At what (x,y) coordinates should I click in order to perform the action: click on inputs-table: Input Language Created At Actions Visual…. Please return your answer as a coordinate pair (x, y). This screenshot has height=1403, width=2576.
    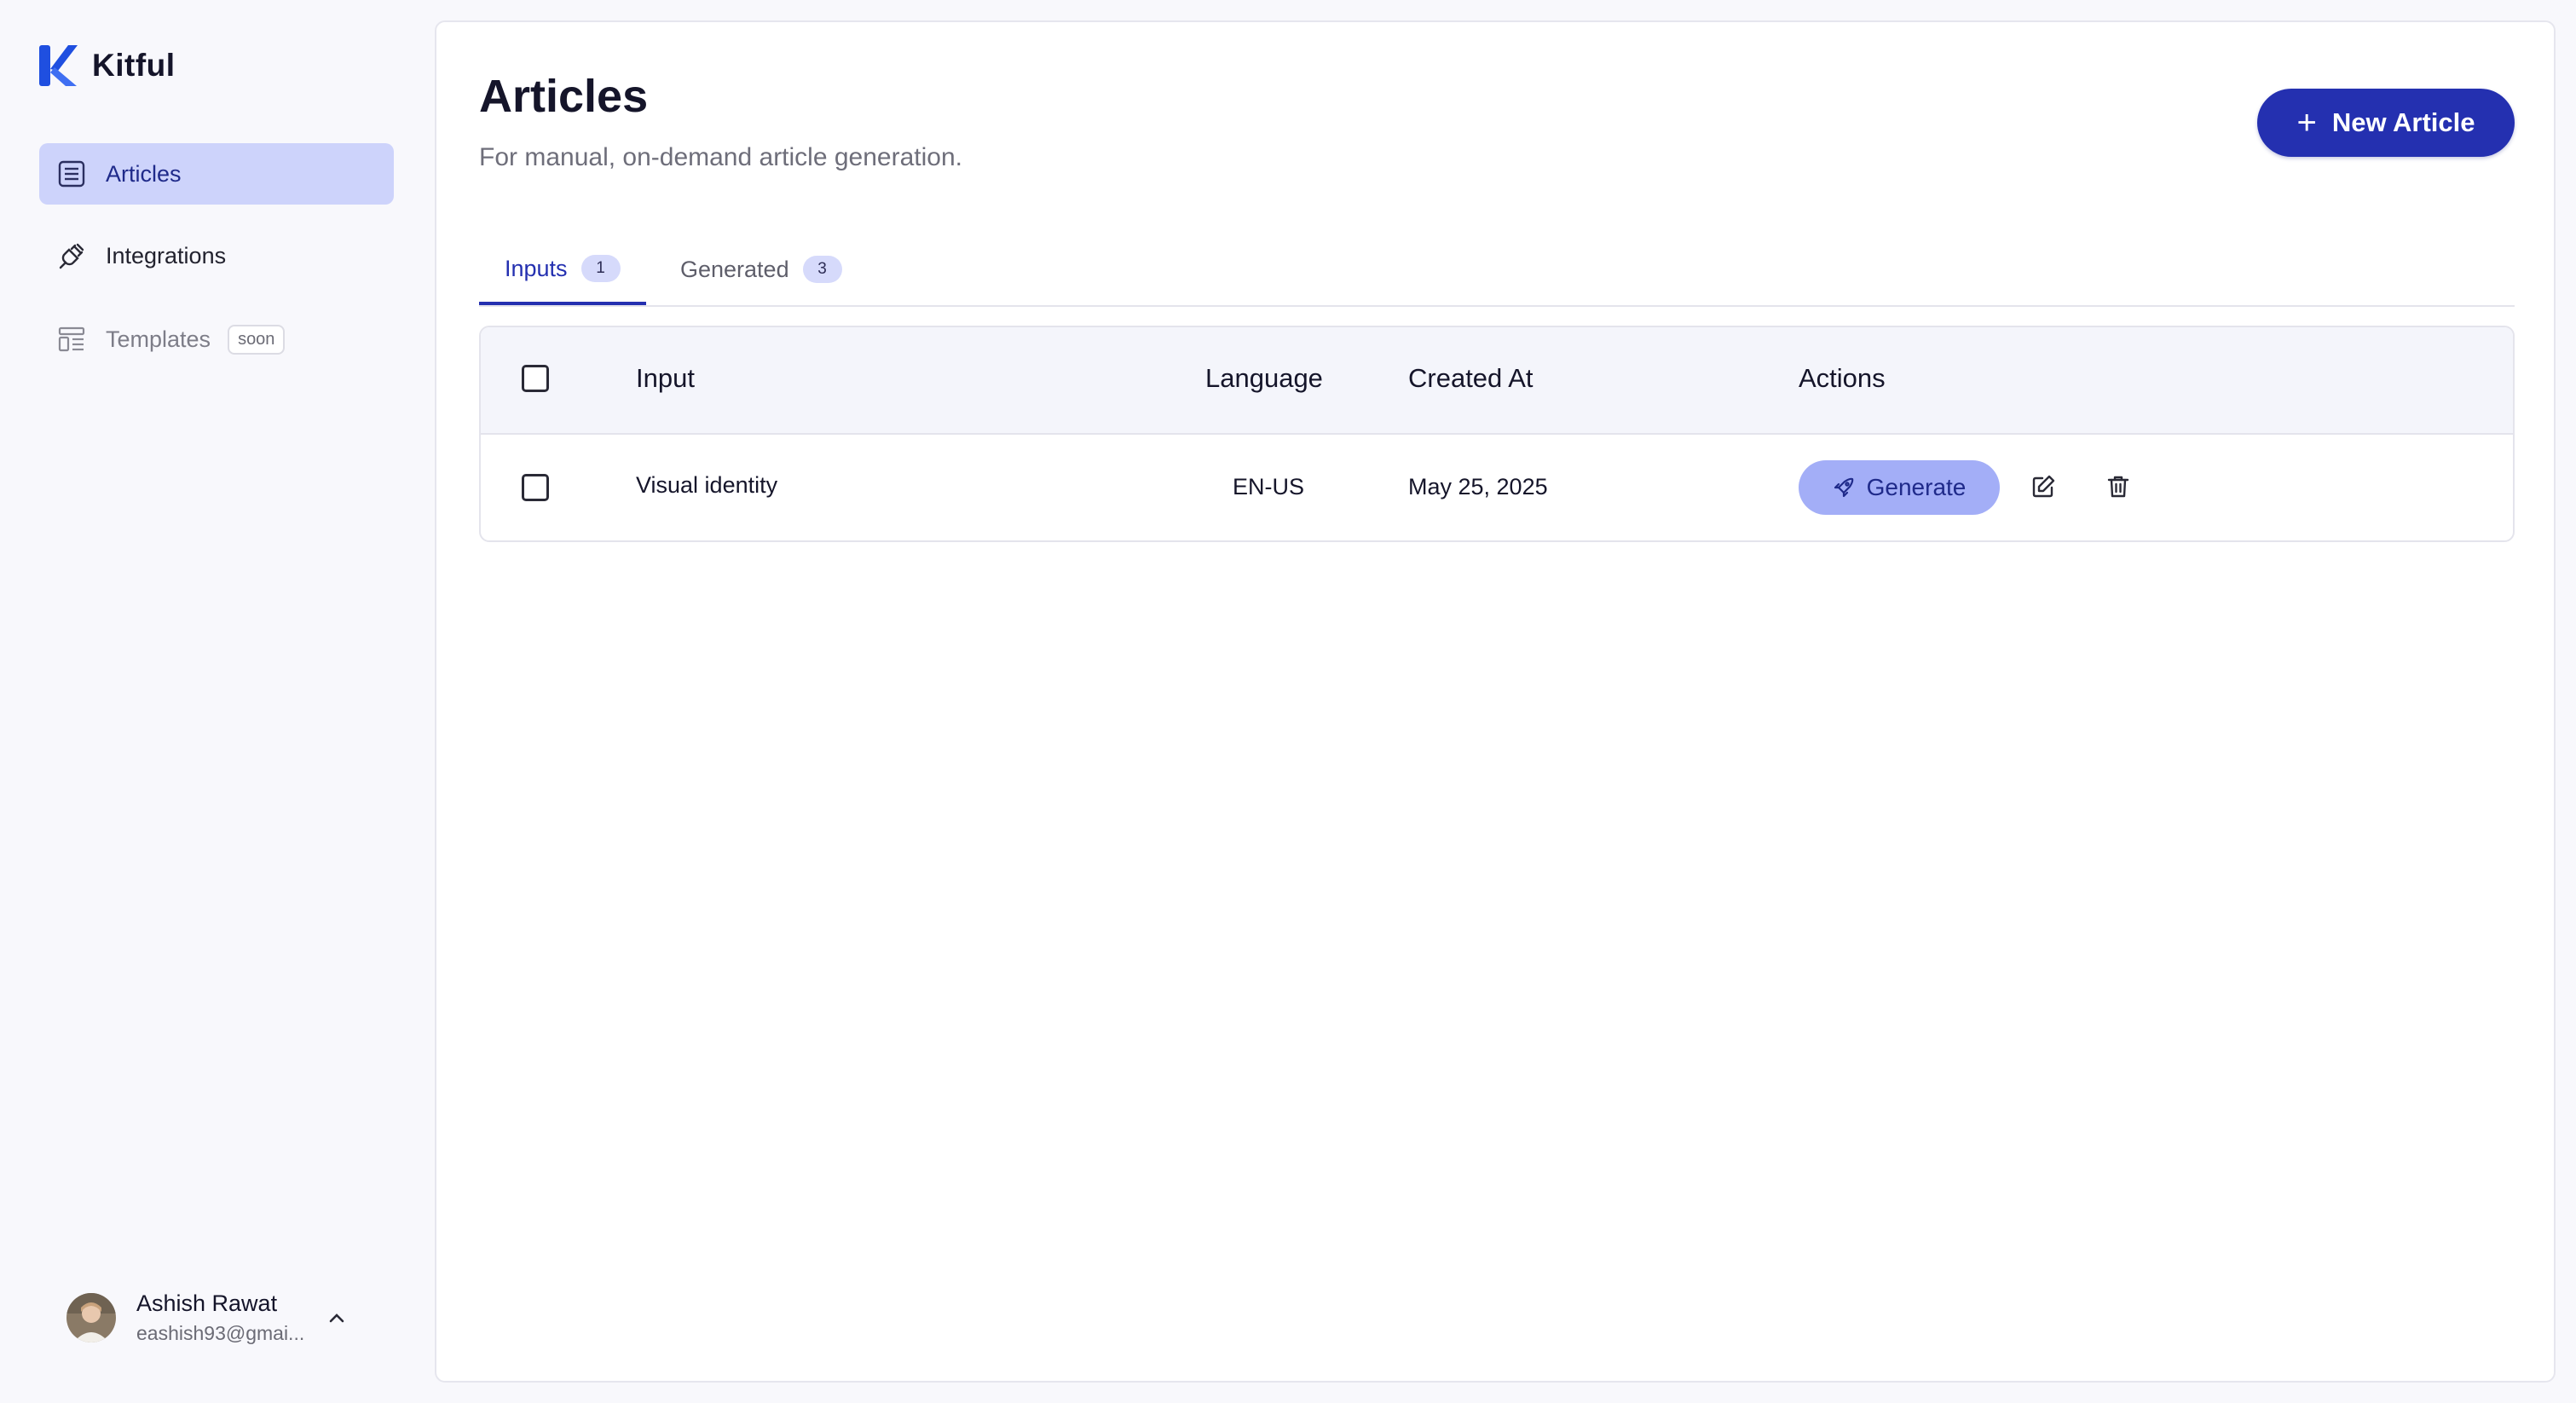
    Looking at the image, I should click on (1497, 434).